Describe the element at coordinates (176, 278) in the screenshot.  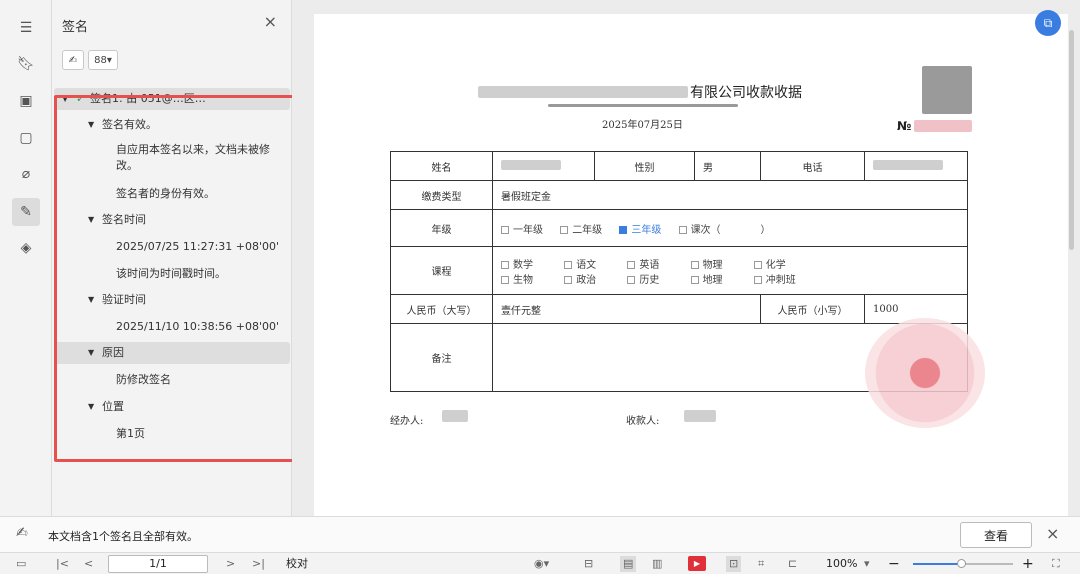
I see `highlight-box` at that location.